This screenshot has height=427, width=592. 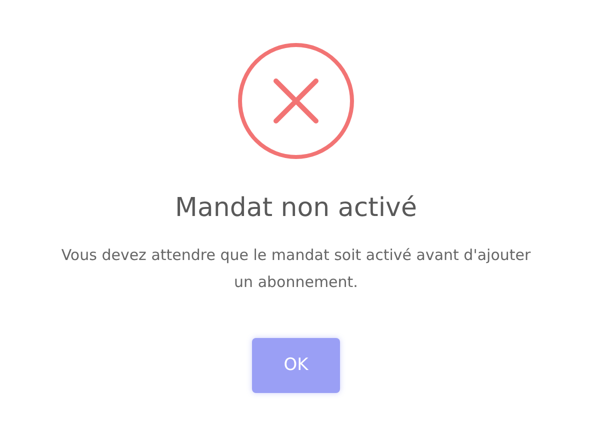 What do you see at coordinates (296, 269) in the screenshot?
I see `dialog-message: Vous devez attendre que le mandat soit activé avant d'ajouter un abonnement.` at bounding box center [296, 269].